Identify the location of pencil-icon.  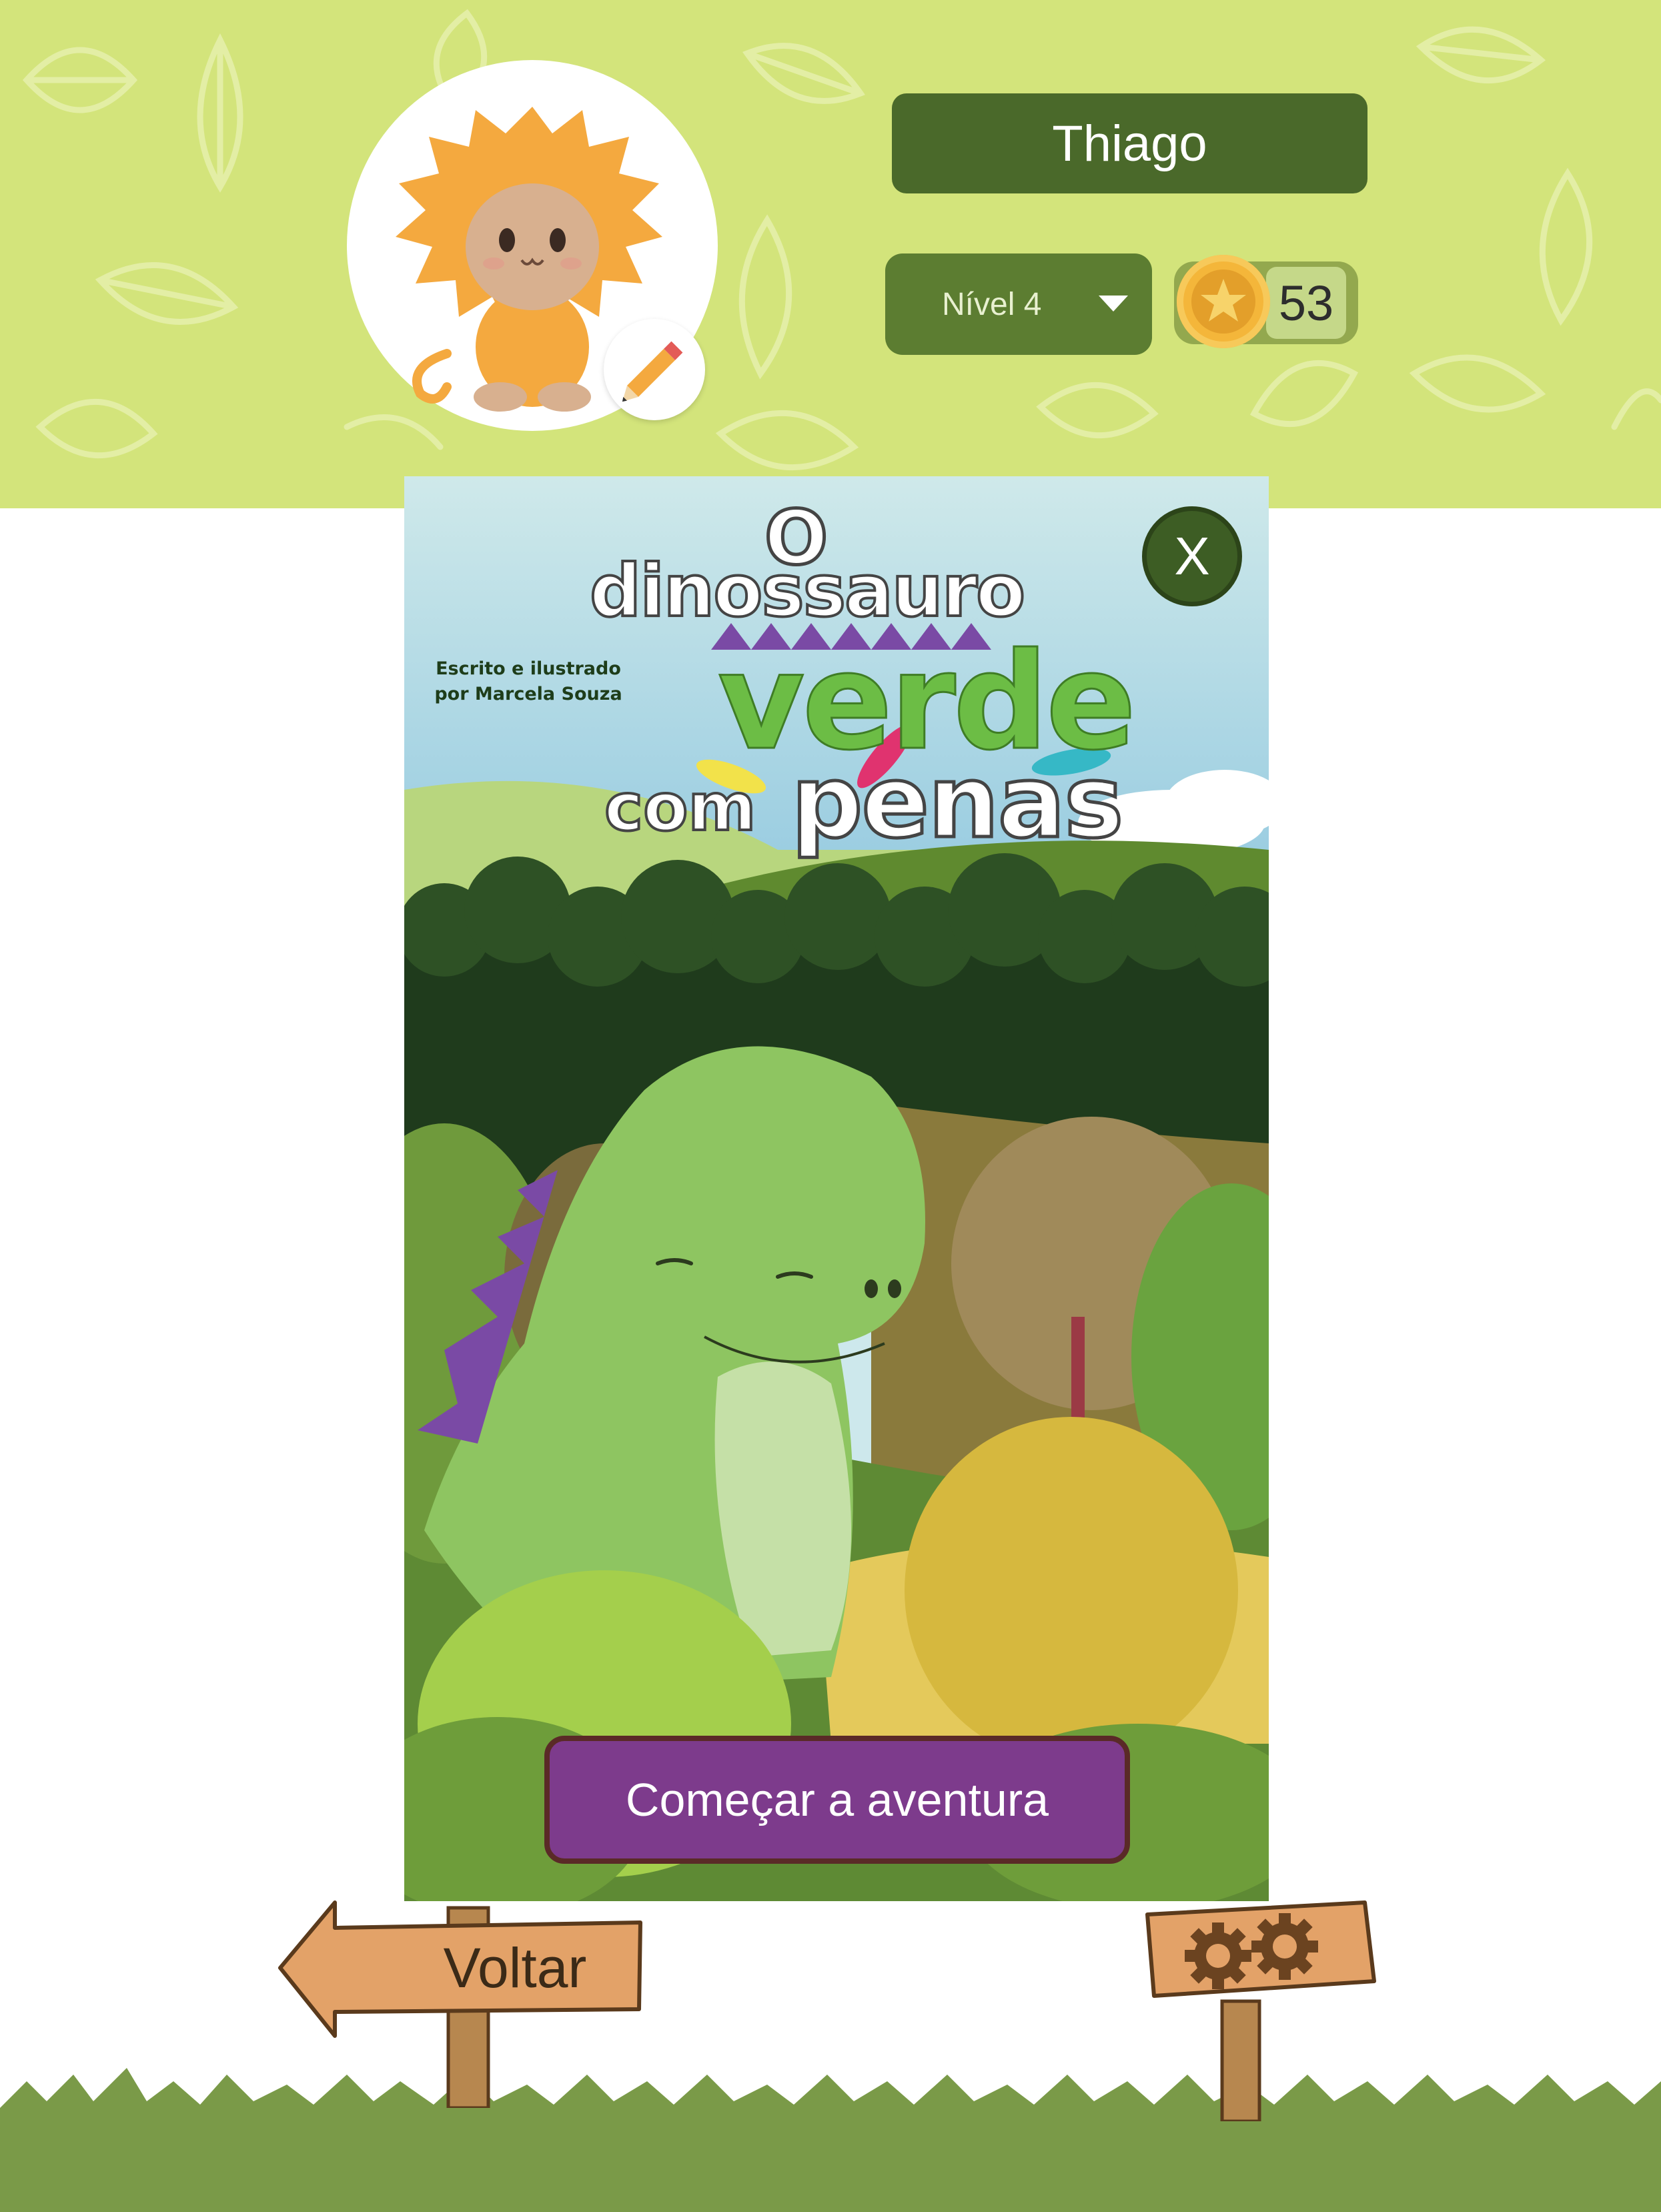
(652, 371).